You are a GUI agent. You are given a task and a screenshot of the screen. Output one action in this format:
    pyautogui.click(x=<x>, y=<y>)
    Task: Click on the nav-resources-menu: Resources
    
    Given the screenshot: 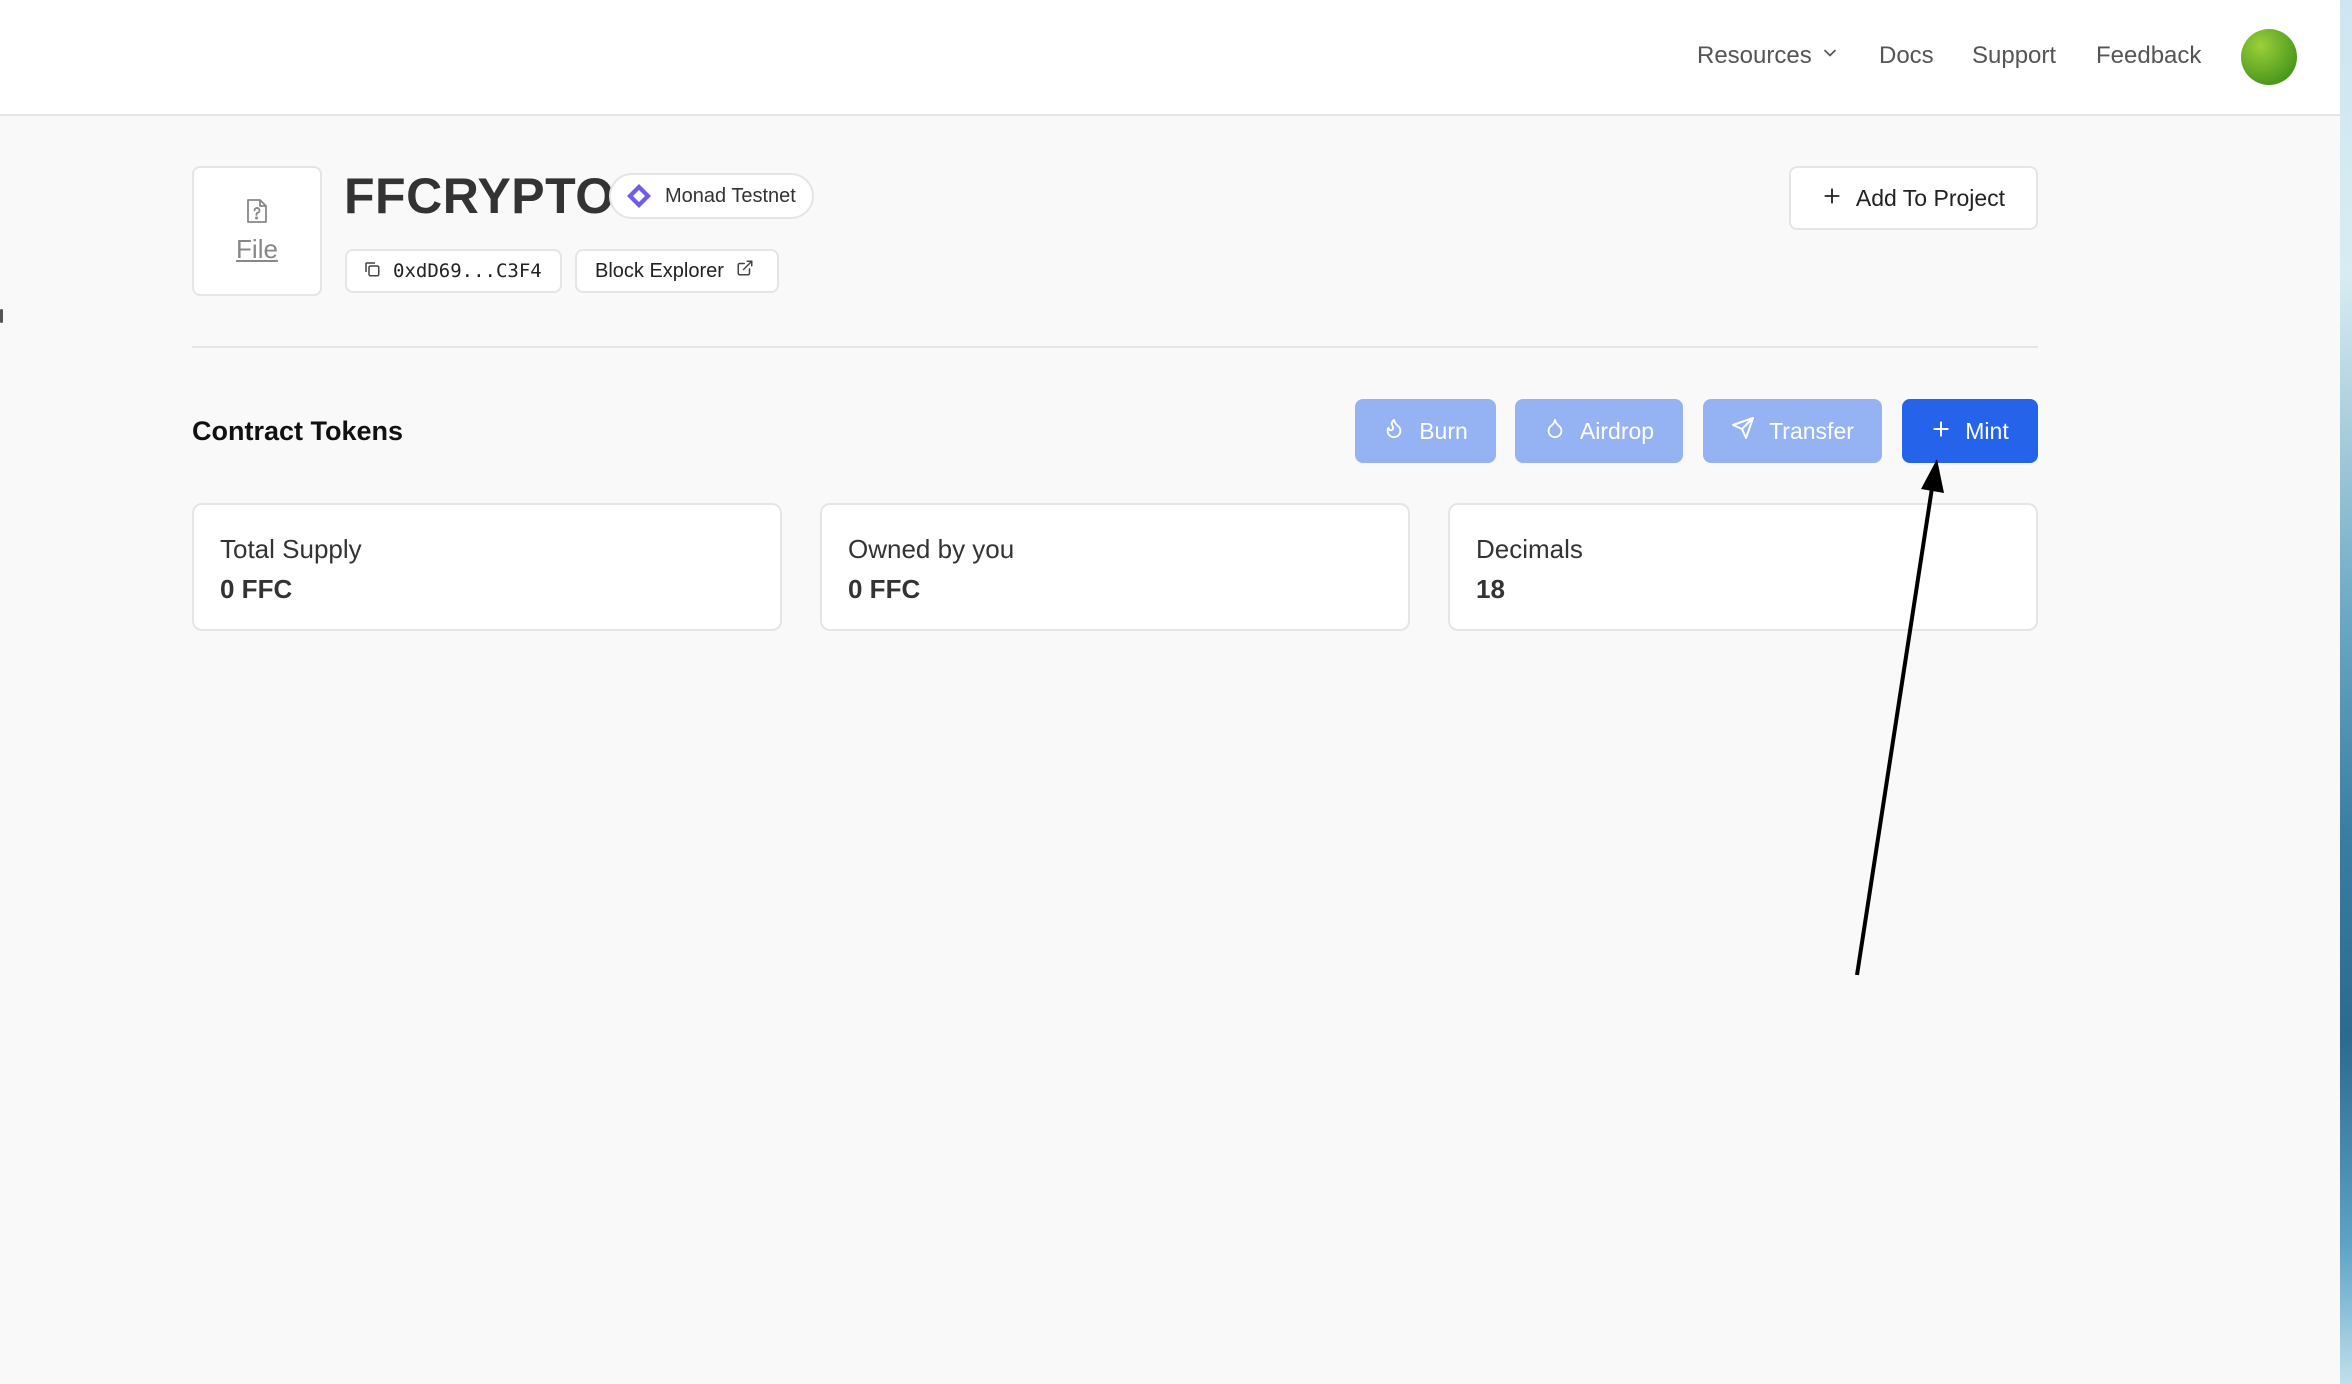 What is the action you would take?
    pyautogui.click(x=1768, y=56)
    